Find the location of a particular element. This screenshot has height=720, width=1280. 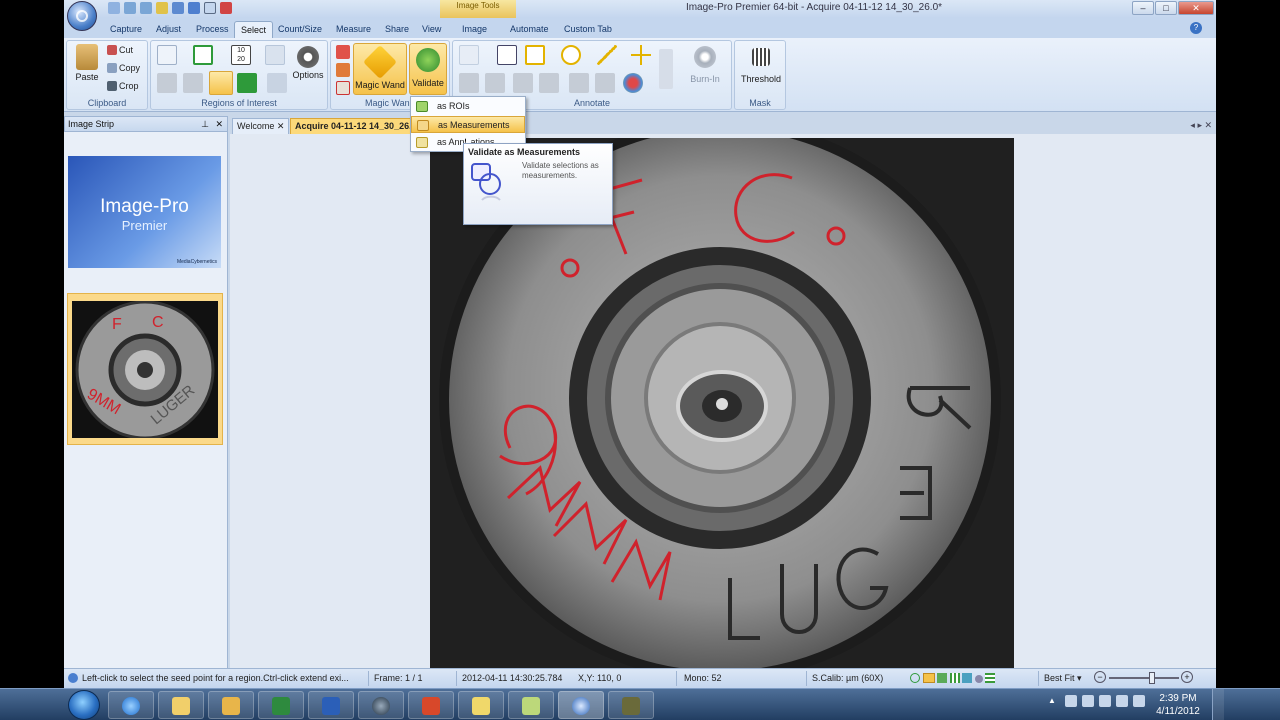

tab-process: Process is located at coordinates (212, 29).